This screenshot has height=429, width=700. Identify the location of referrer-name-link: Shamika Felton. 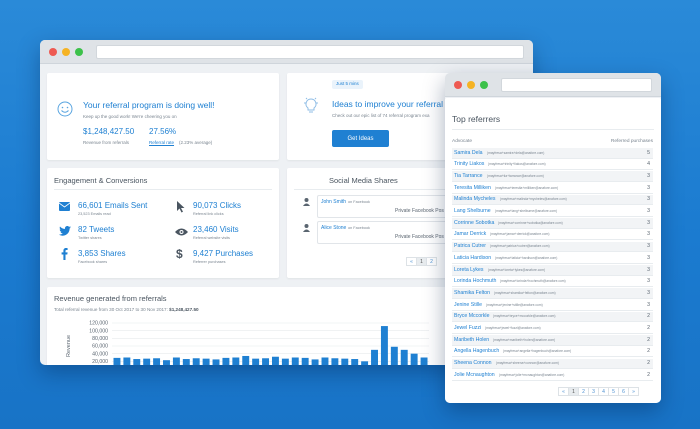
(472, 293).